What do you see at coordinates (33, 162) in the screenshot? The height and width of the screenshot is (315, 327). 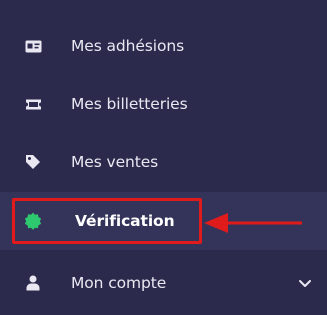 I see `tag-icon` at bounding box center [33, 162].